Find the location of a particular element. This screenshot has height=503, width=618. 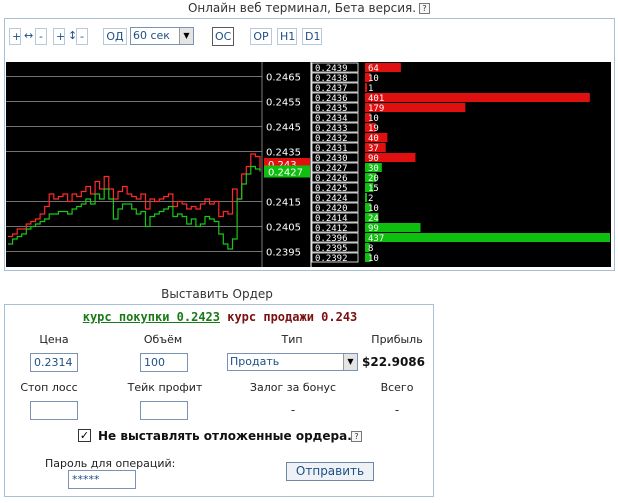

take-profit-label: Тейк профит is located at coordinates (165, 387).